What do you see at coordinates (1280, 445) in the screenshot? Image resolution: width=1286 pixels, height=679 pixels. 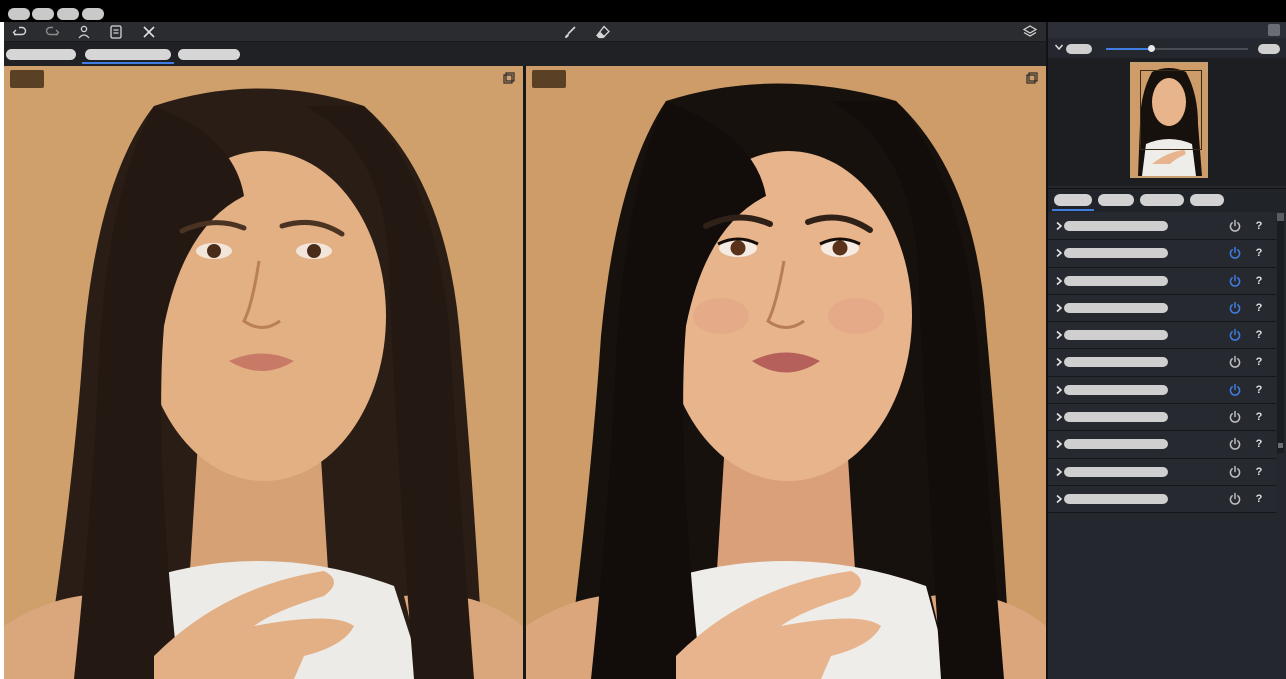 I see `scroll-thumb` at bounding box center [1280, 445].